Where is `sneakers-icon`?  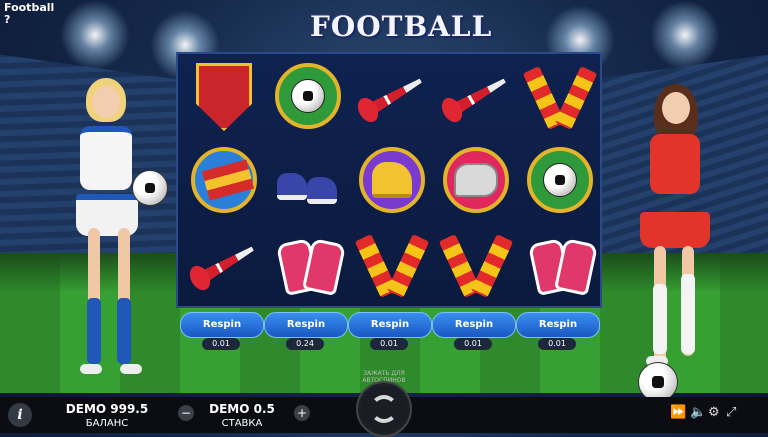 sneakers-icon is located at coordinates (292, 186).